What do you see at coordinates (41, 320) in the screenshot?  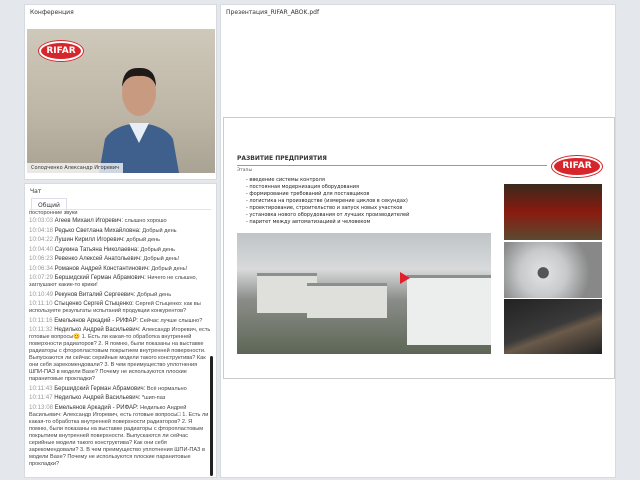 I see `message-time: 10:11:16` at bounding box center [41, 320].